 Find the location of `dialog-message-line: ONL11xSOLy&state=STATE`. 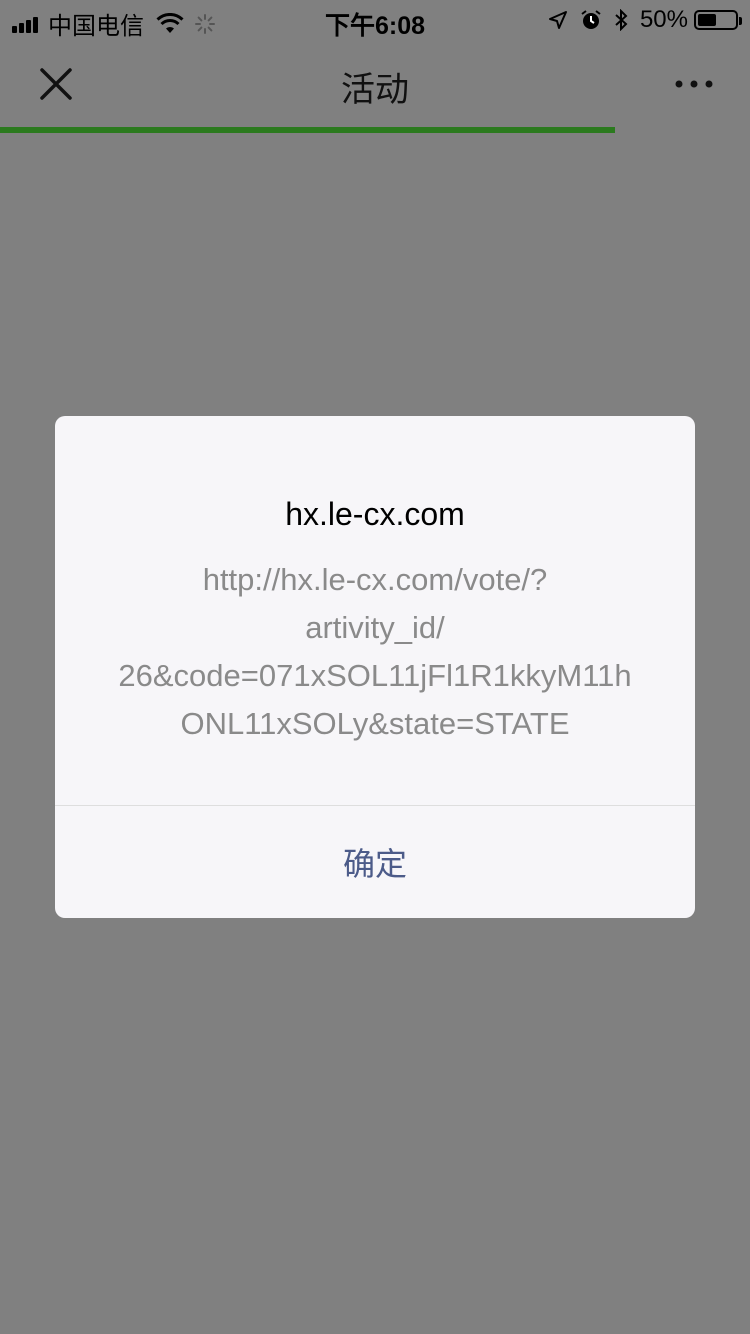

dialog-message-line: ONL11xSOLy&state=STATE is located at coordinates (375, 723).